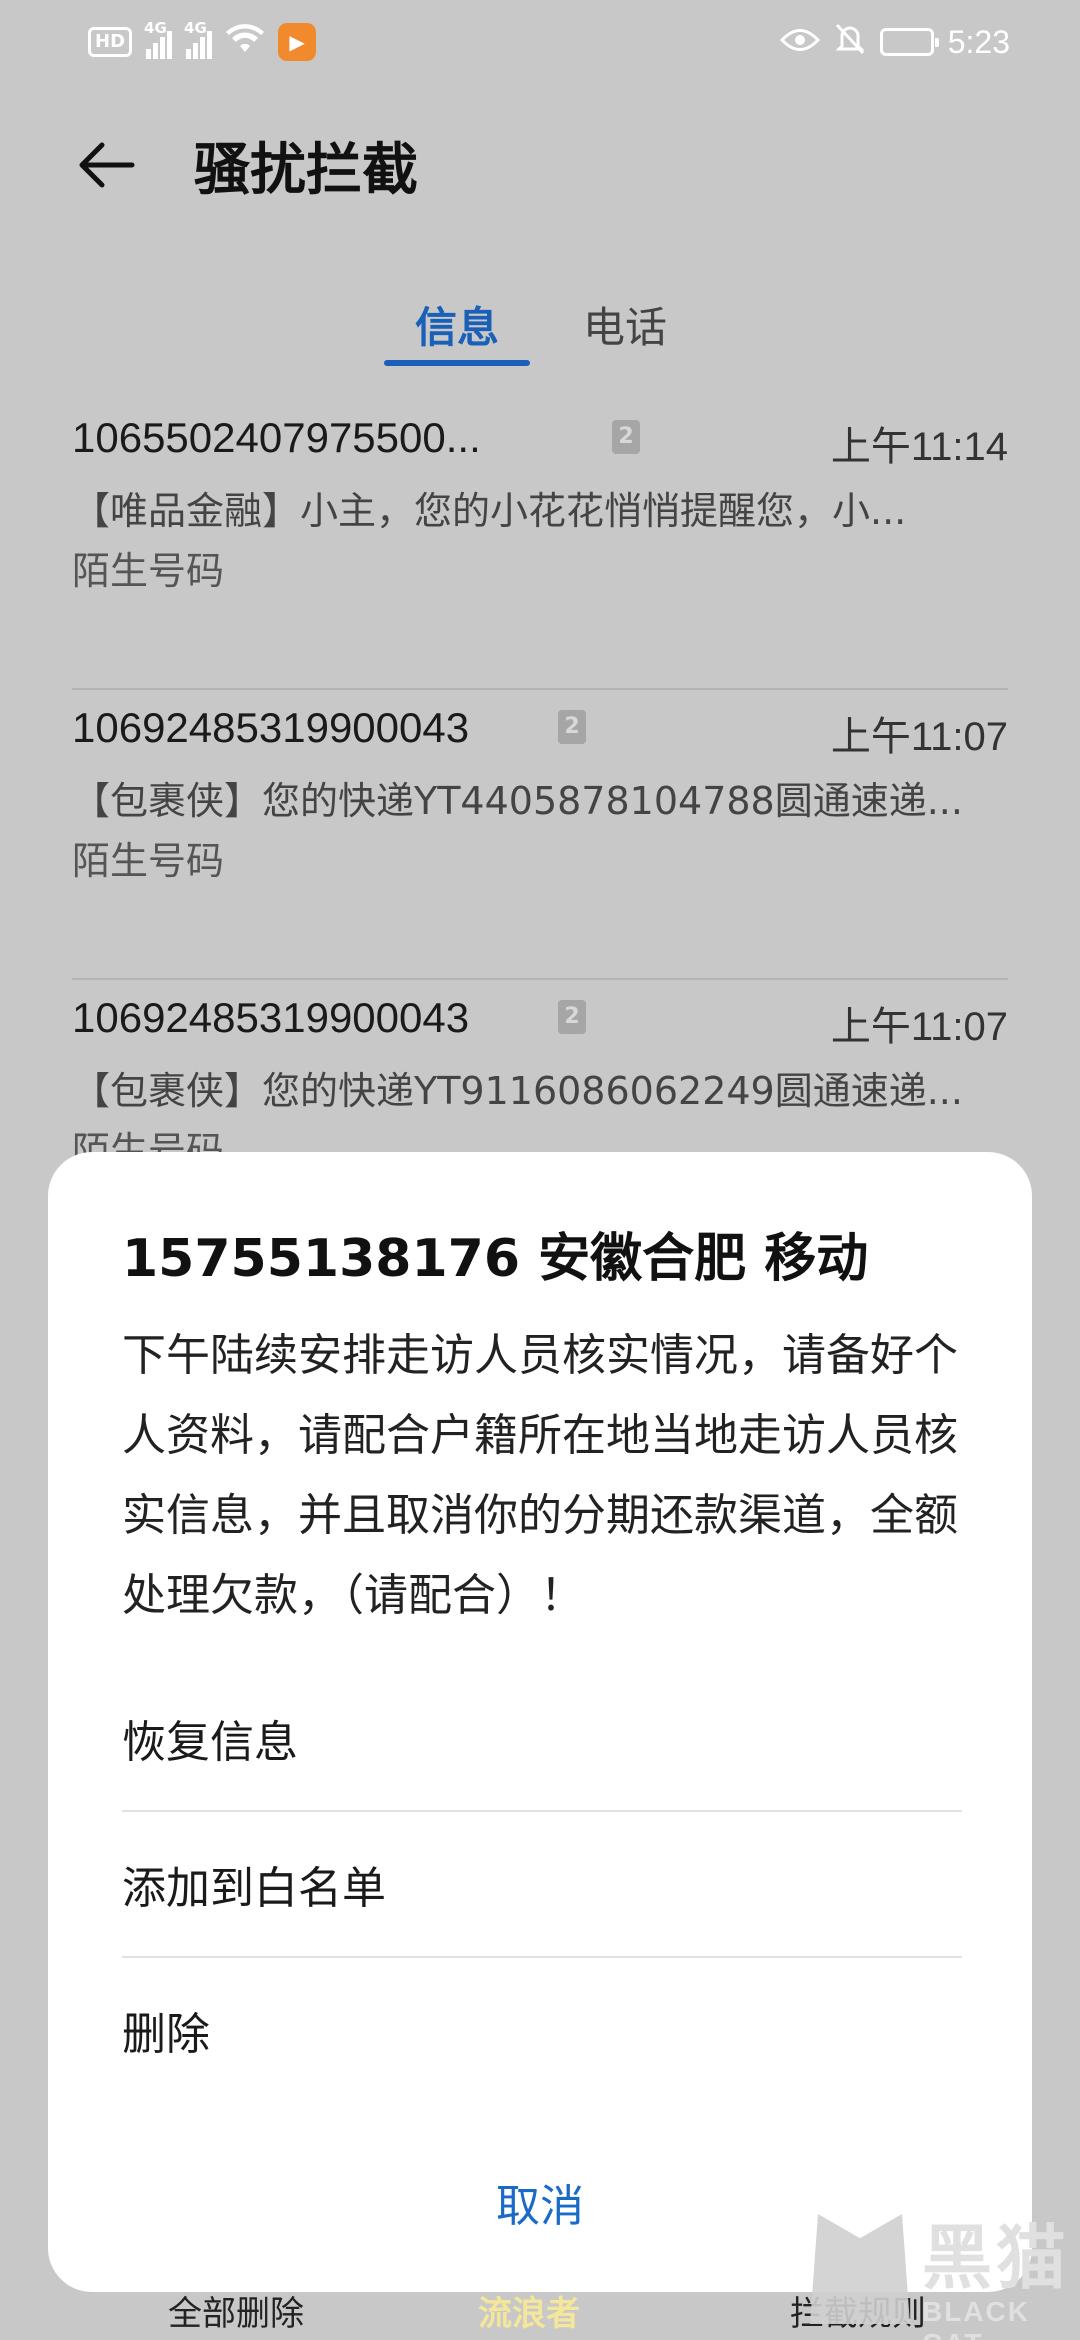 The image size is (1080, 2340). What do you see at coordinates (540, 165) in the screenshot?
I see `app-header: 骚扰拦截` at bounding box center [540, 165].